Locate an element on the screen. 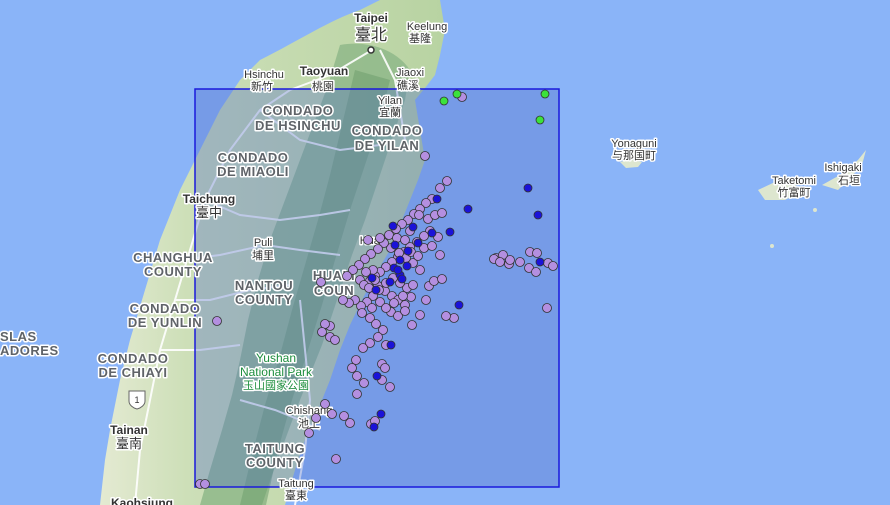 Image resolution: width=890 pixels, height=505 pixels. label-taketomi: Taketomi is located at coordinates (794, 181).